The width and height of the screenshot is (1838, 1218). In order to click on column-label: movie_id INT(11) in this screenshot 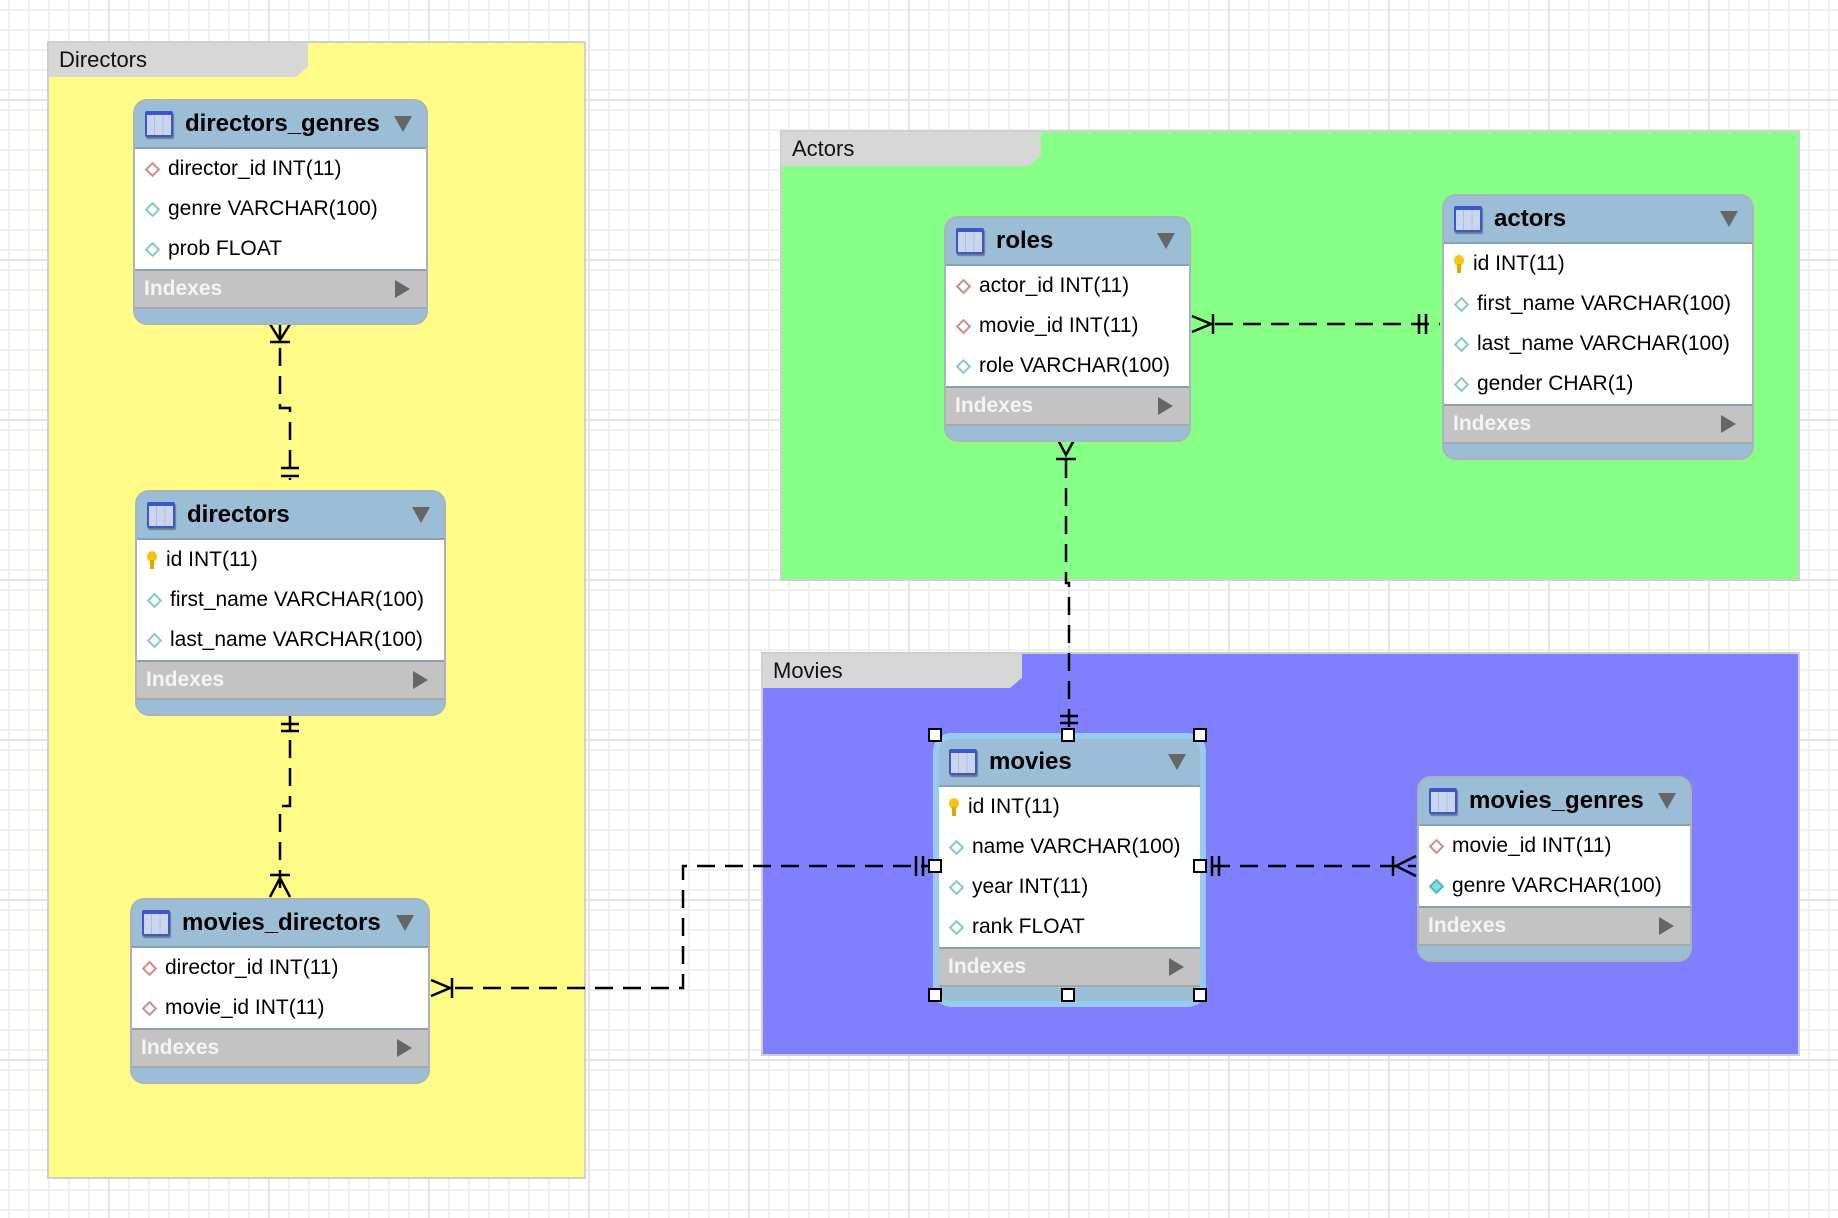, I will do `click(245, 1007)`.